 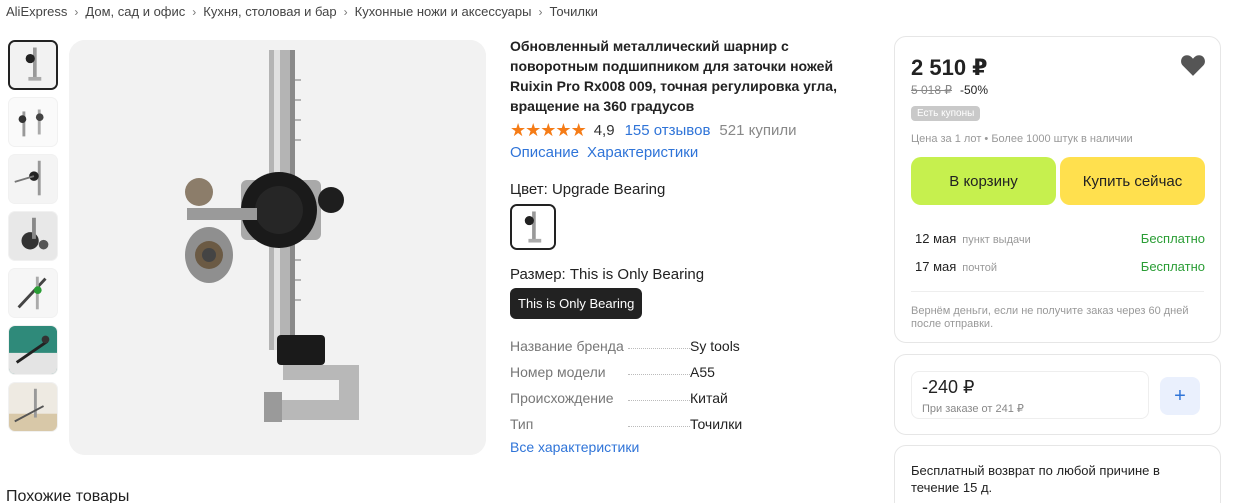 What do you see at coordinates (604, 130) in the screenshot?
I see `rating-value: 4,9` at bounding box center [604, 130].